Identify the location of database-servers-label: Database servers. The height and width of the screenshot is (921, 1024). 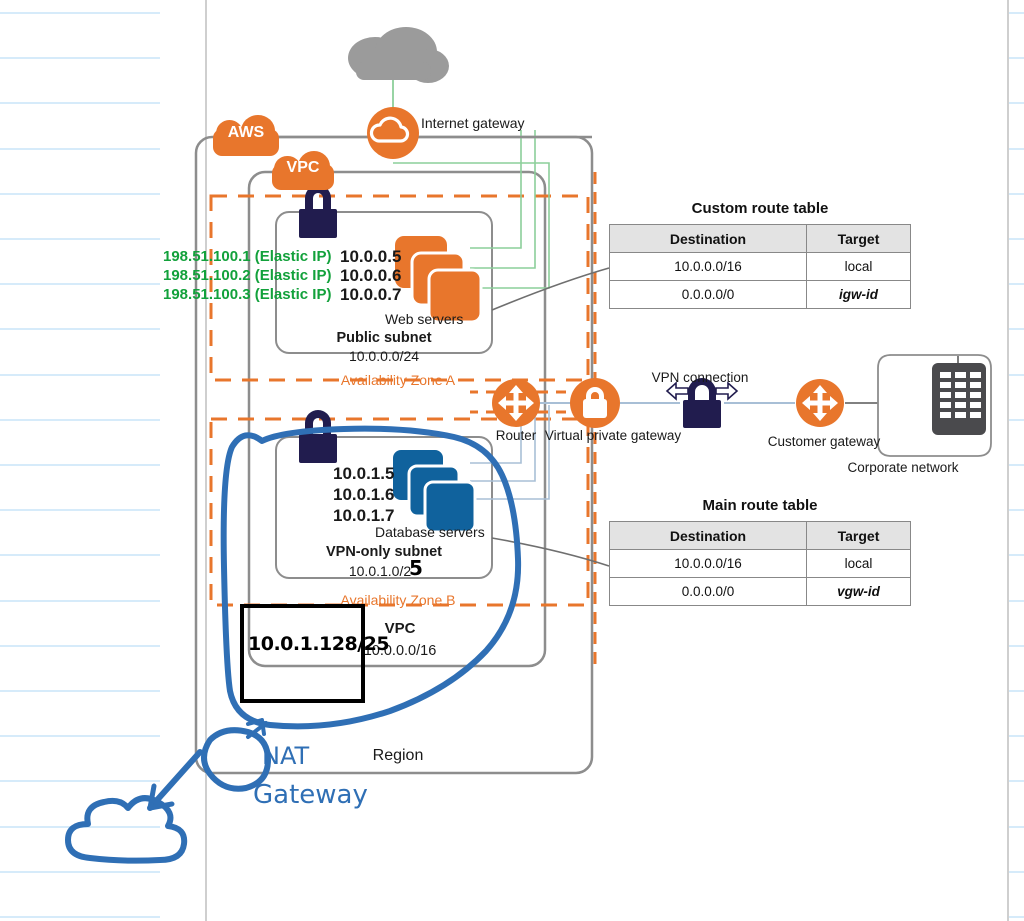
(430, 532).